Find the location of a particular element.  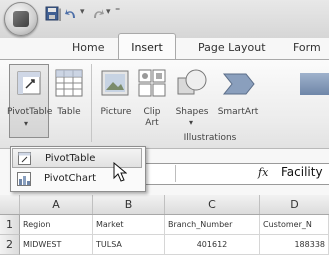

cell-b1: Market is located at coordinates (129, 225).